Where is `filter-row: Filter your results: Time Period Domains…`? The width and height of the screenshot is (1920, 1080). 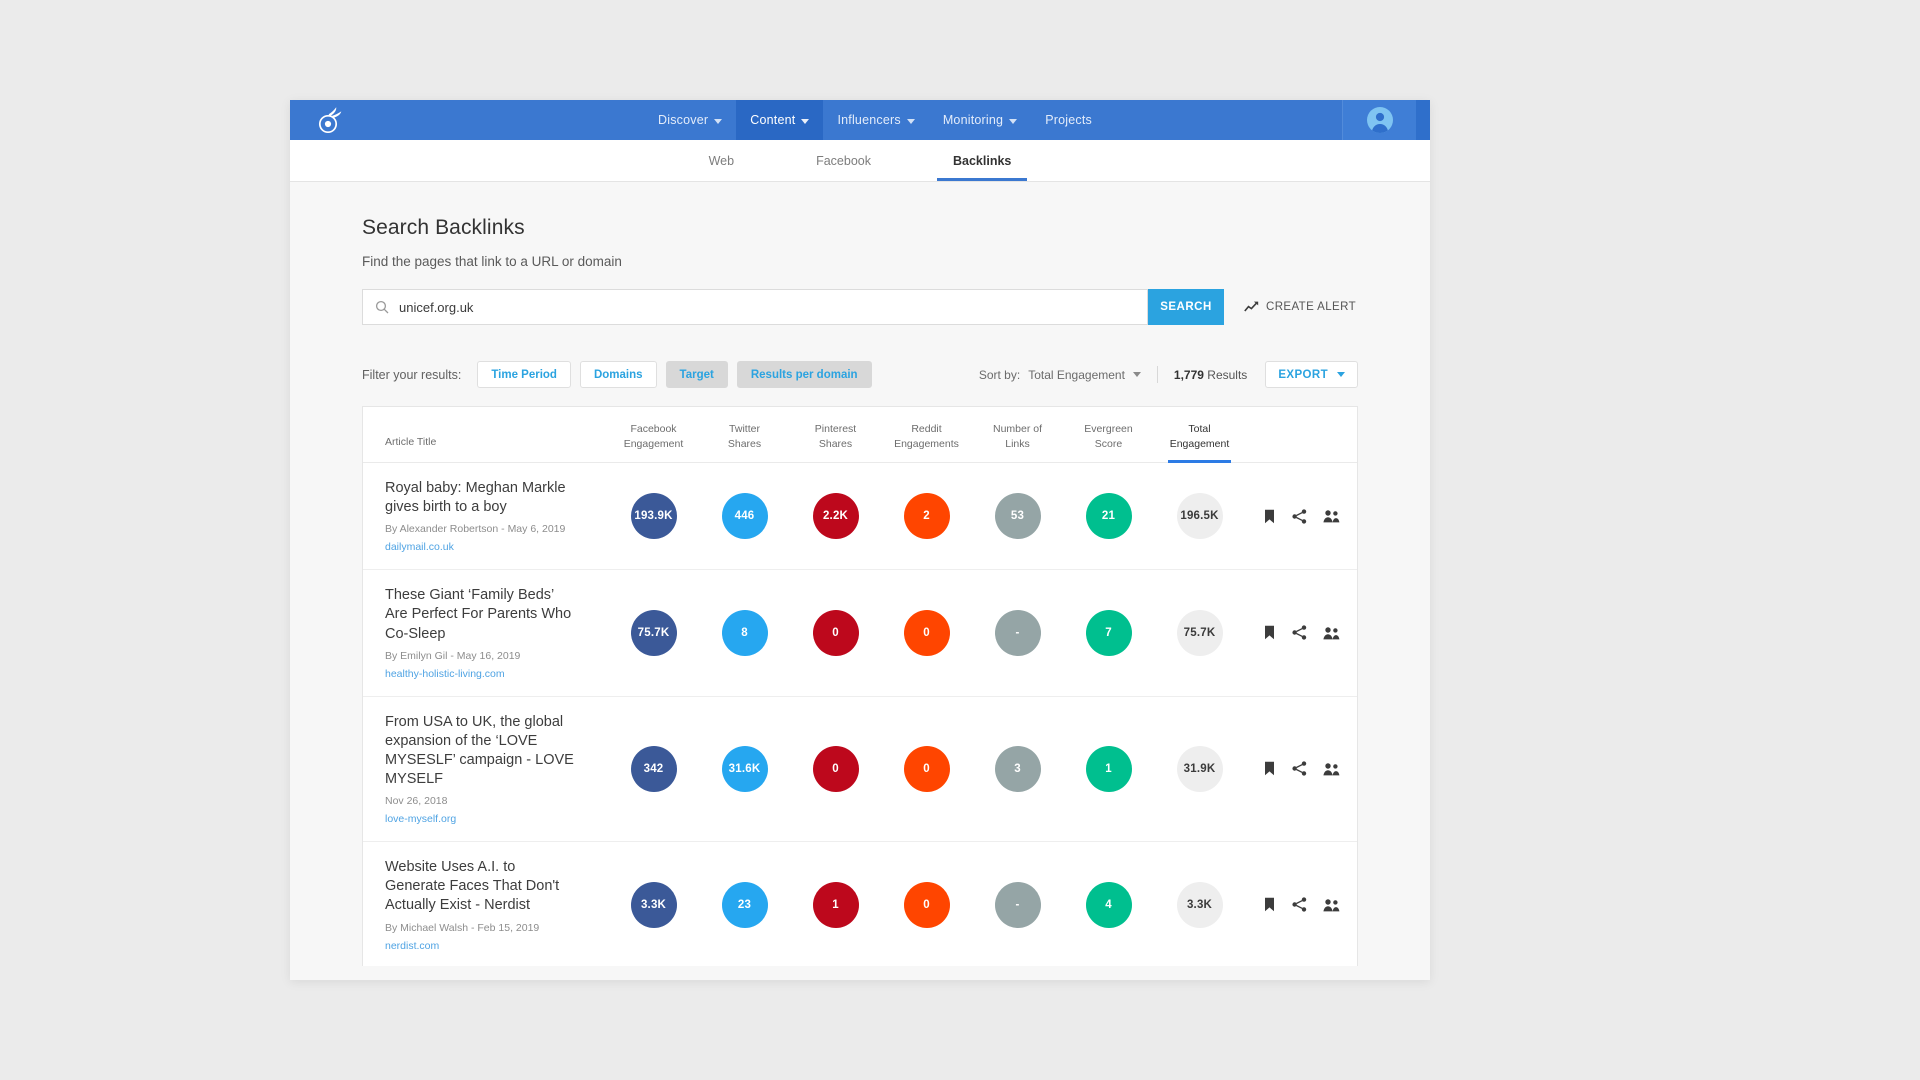
filter-row: Filter your results: Time Period Domains… is located at coordinates (860, 374).